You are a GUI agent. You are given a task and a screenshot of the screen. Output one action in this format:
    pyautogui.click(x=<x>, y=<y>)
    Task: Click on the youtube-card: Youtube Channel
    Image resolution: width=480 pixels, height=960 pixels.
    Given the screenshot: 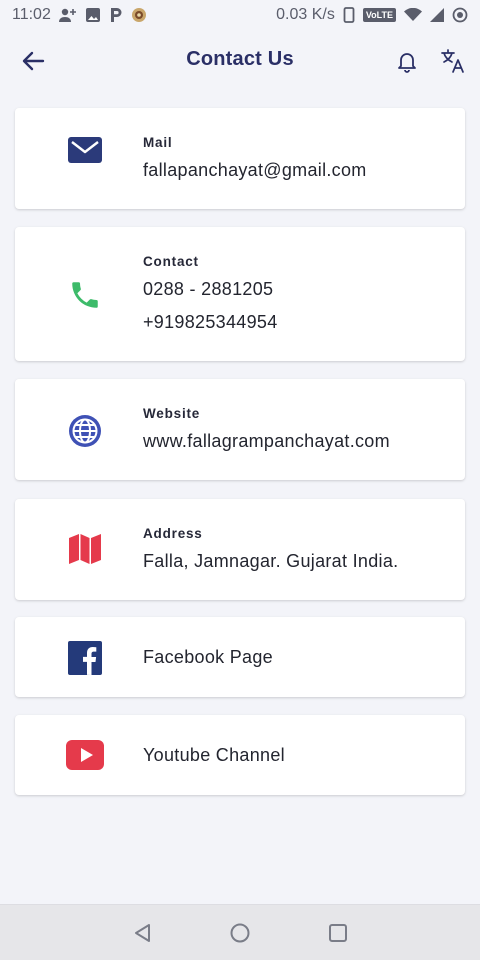 What is the action you would take?
    pyautogui.click(x=240, y=755)
    